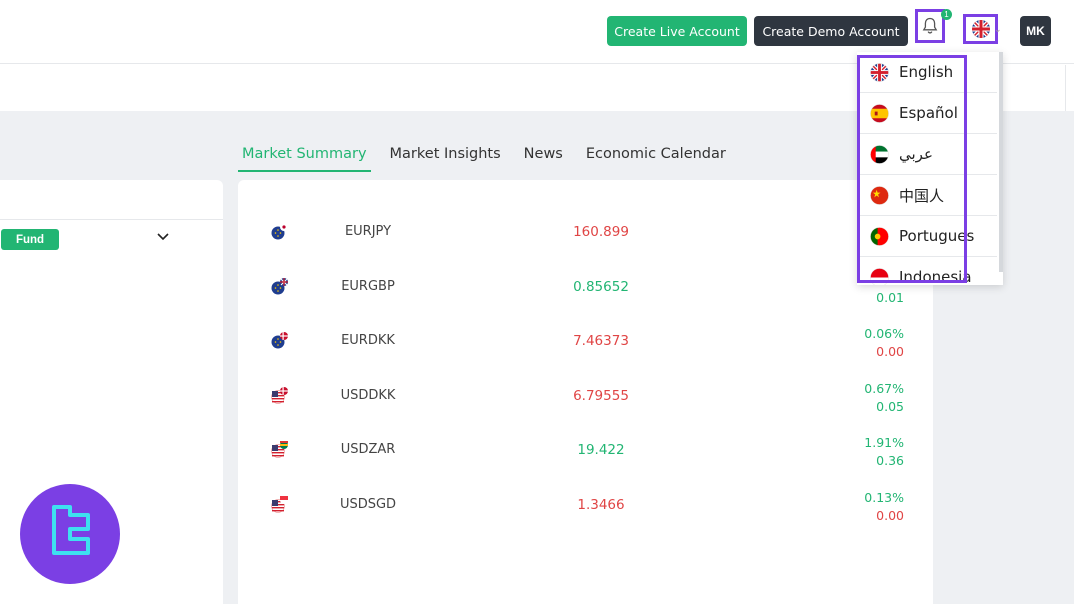 The width and height of the screenshot is (1074, 604). What do you see at coordinates (280, 398) in the screenshot?
I see `usd-dkk-flag-icon` at bounding box center [280, 398].